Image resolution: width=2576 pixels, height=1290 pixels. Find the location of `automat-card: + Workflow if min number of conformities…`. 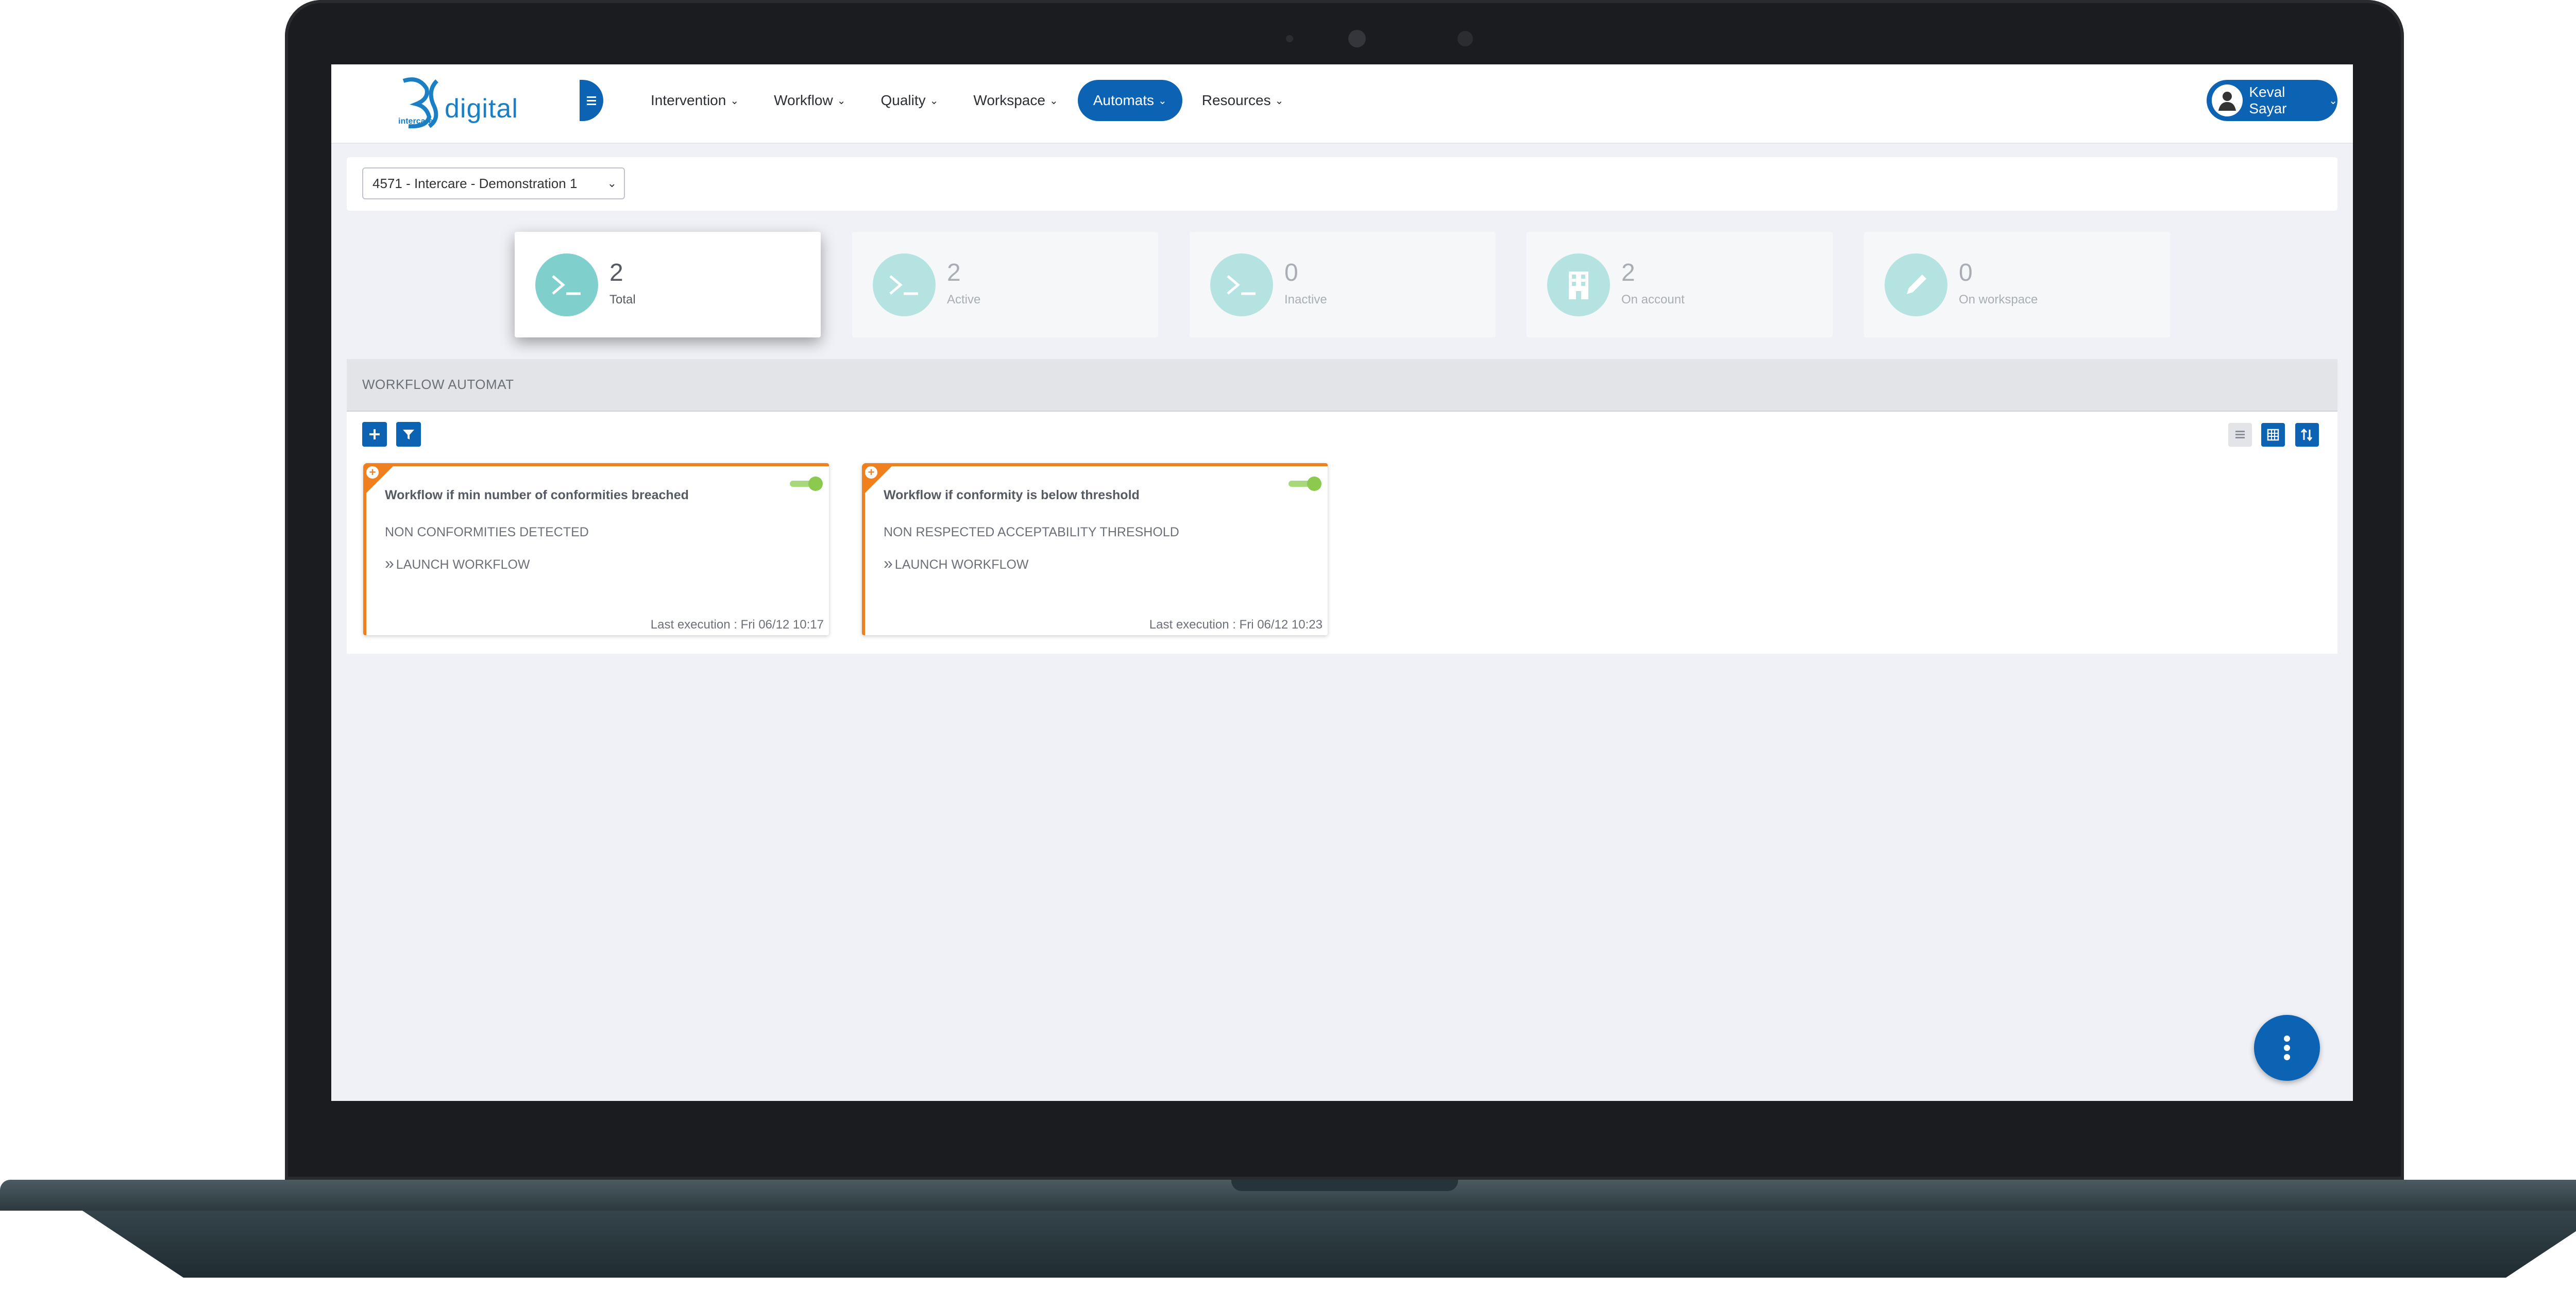

automat-card: + Workflow if min number of conformities… is located at coordinates (596, 549).